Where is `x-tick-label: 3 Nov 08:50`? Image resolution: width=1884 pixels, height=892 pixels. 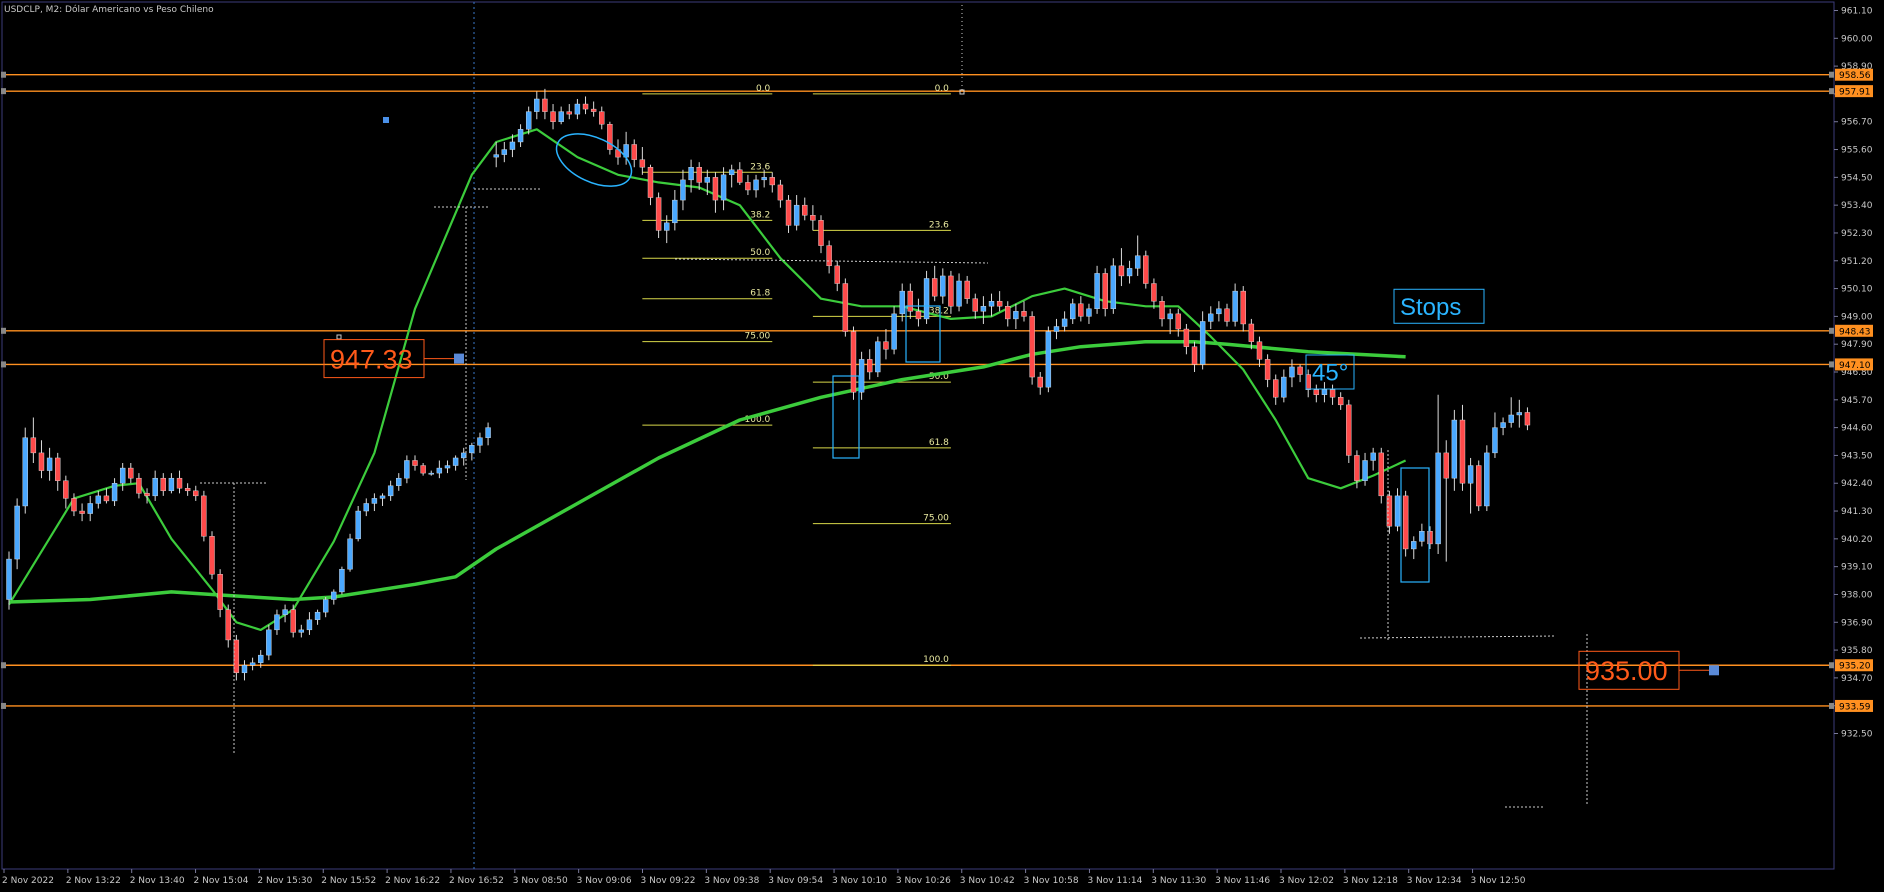
x-tick-label: 3 Nov 08:50 is located at coordinates (540, 881).